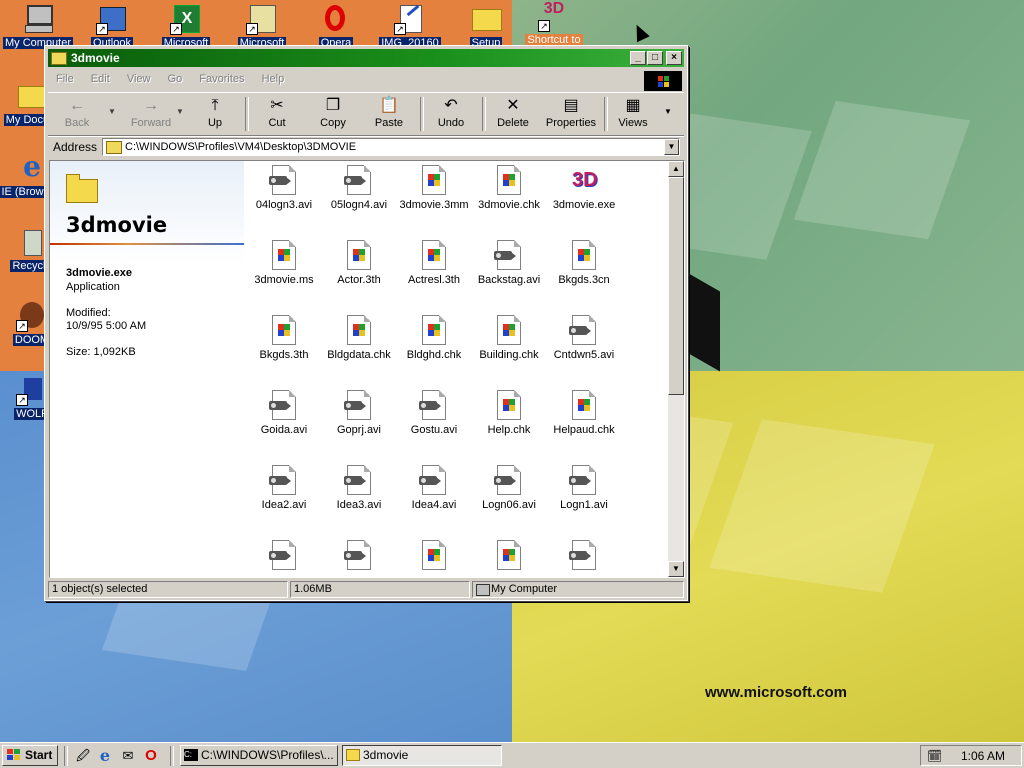 Image resolution: width=1024 pixels, height=768 pixels. What do you see at coordinates (151, 105) in the screenshot?
I see `forward-arrow-icon: →` at bounding box center [151, 105].